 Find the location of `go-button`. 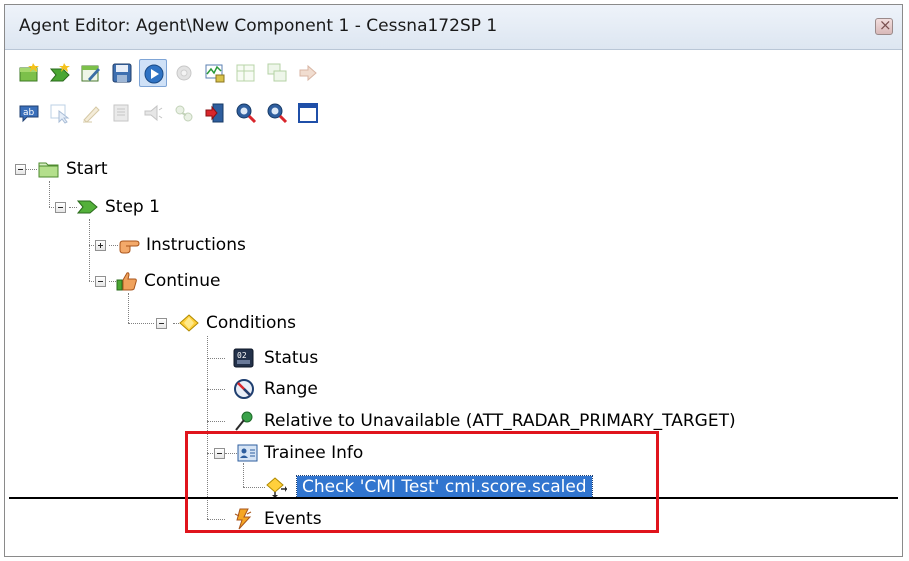

go-button is located at coordinates (308, 73).